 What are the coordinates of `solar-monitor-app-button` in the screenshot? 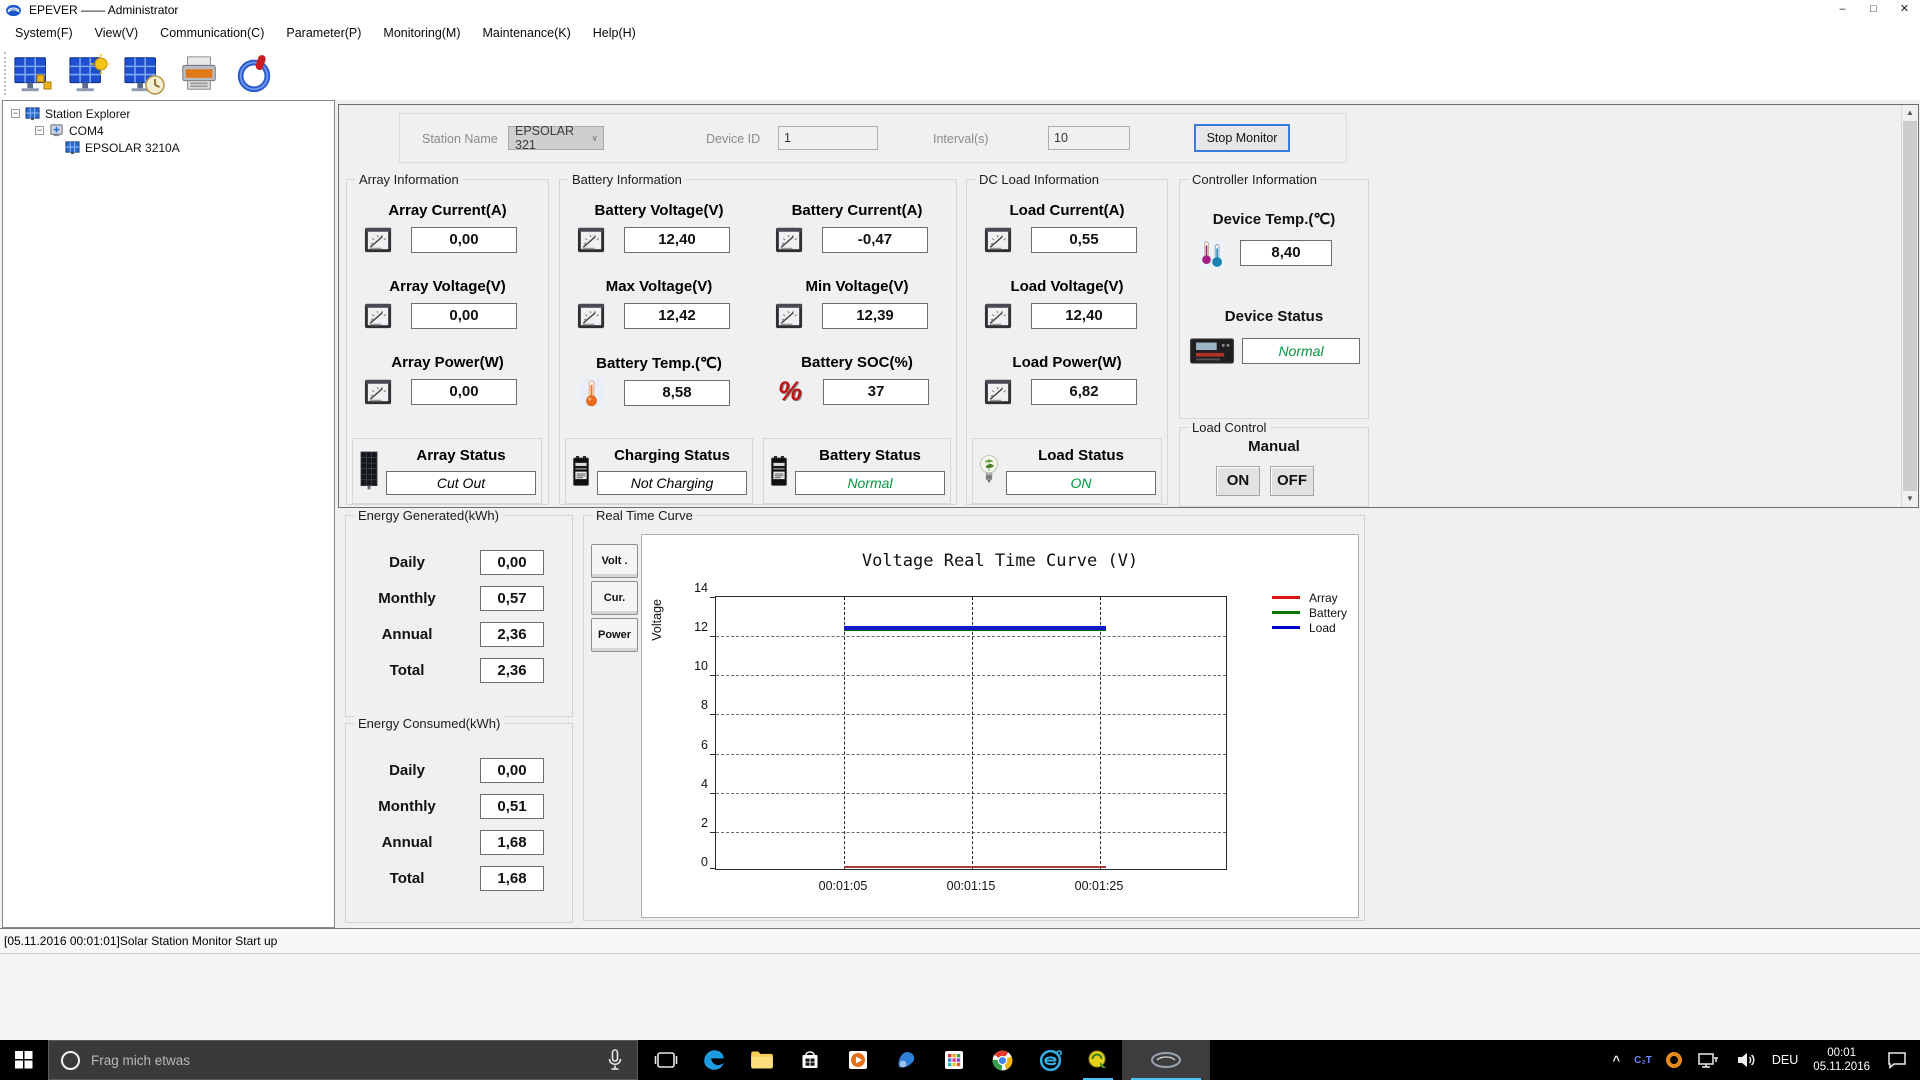 It's located at (1098, 1060).